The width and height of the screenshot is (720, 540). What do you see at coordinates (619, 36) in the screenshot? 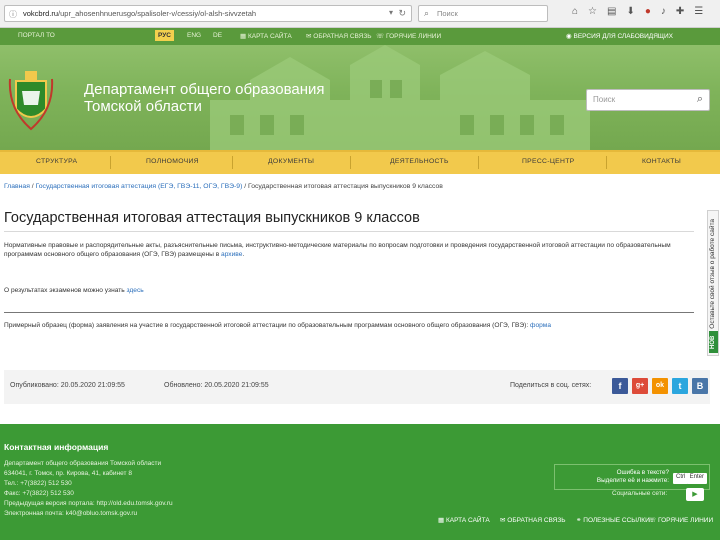
I see `blind-version-link: ◉ ВЕРСИЯ ДЛЯ СЛАБОВИДЯЩИХ` at bounding box center [619, 36].